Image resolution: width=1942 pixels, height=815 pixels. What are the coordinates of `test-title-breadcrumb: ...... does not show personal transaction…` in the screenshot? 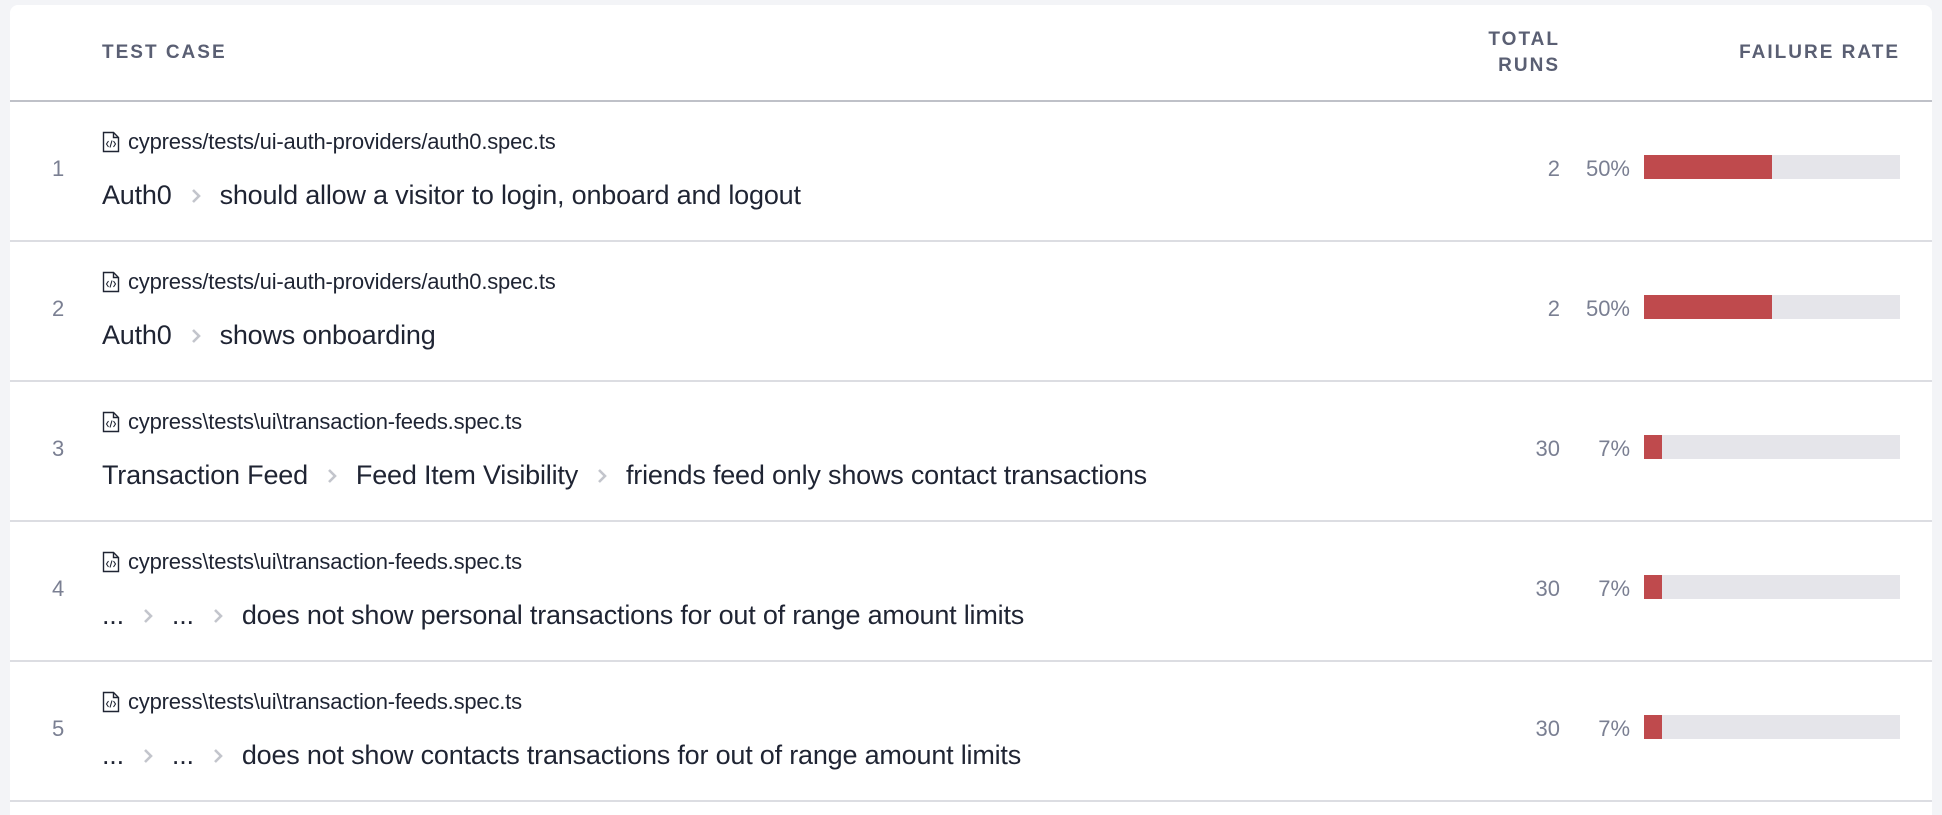 It's located at (563, 615).